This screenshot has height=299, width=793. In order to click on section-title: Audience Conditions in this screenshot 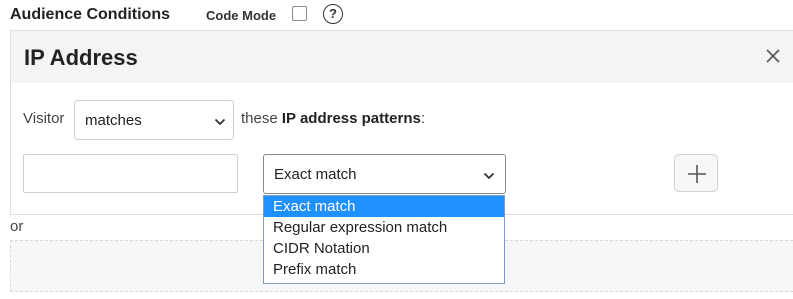, I will do `click(90, 14)`.